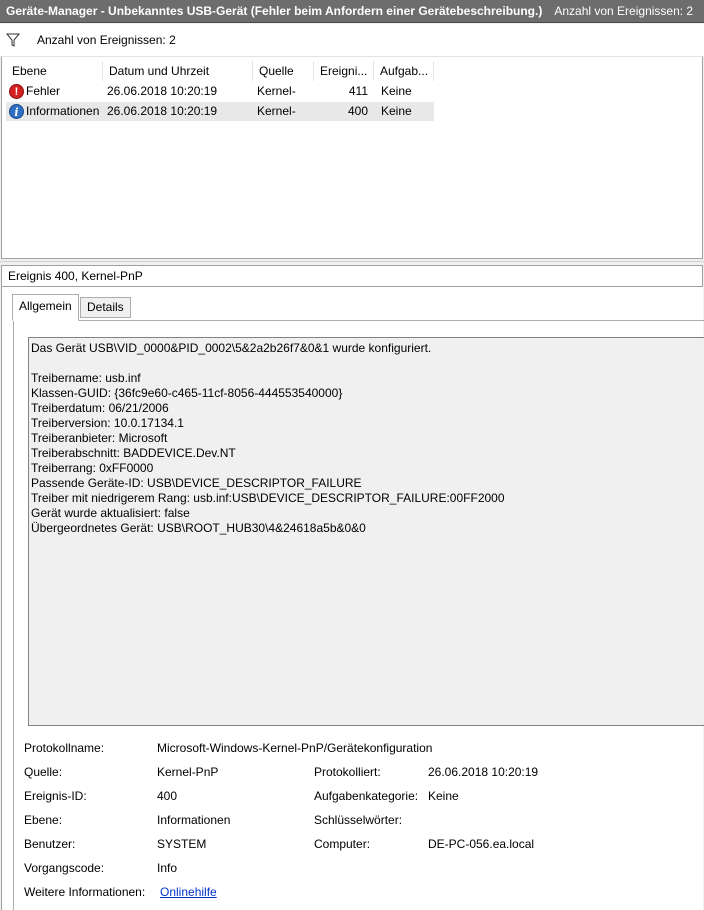 The height and width of the screenshot is (910, 704). Describe the element at coordinates (366, 796) in the screenshot. I see `task-category-label: Aufgabenkategorie:` at that location.